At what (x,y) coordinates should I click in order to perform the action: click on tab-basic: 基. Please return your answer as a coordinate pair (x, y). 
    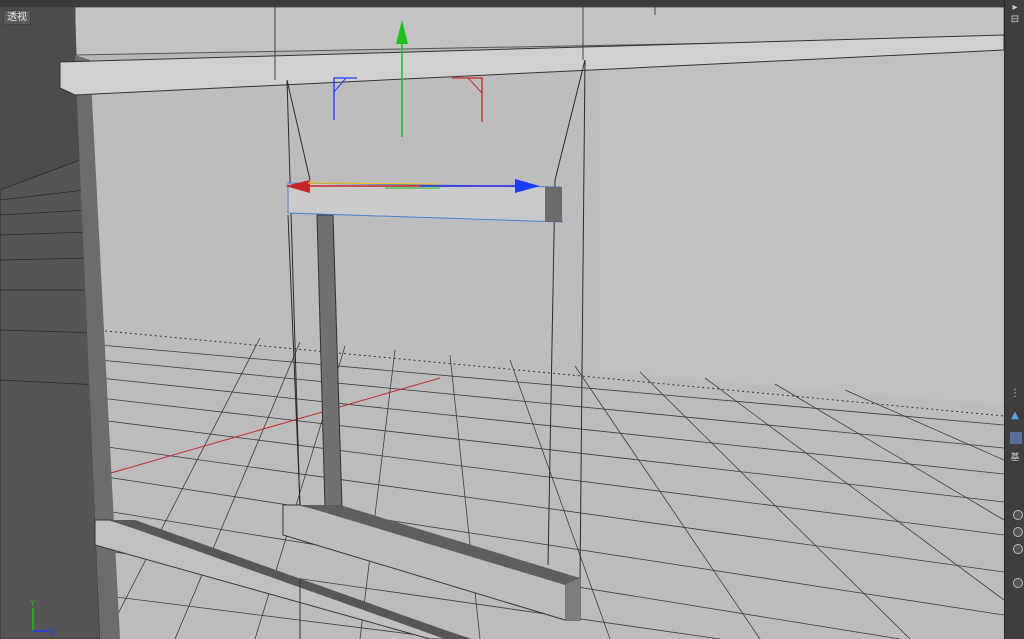
    Looking at the image, I should click on (1015, 458).